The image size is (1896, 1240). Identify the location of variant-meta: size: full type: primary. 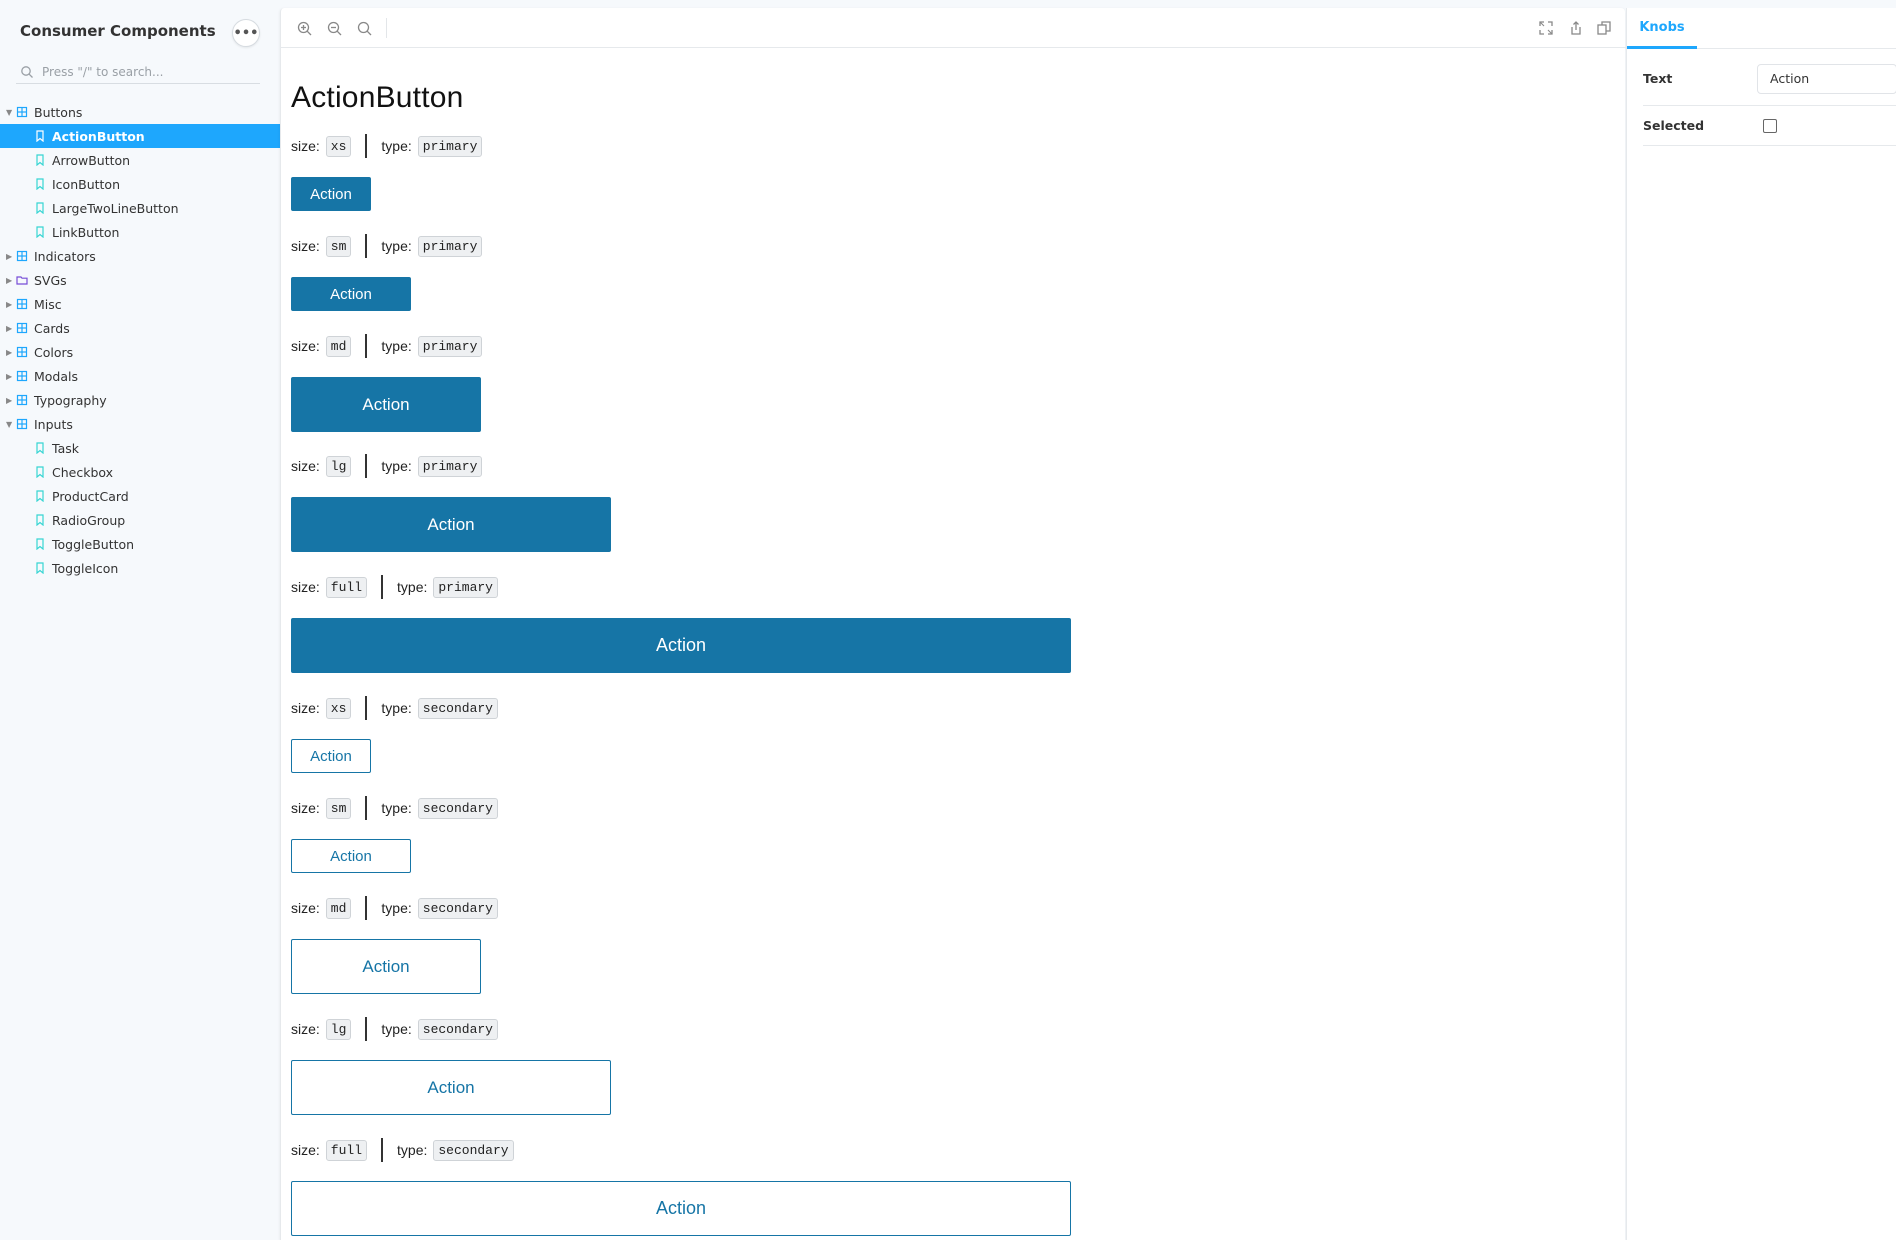
(394, 587).